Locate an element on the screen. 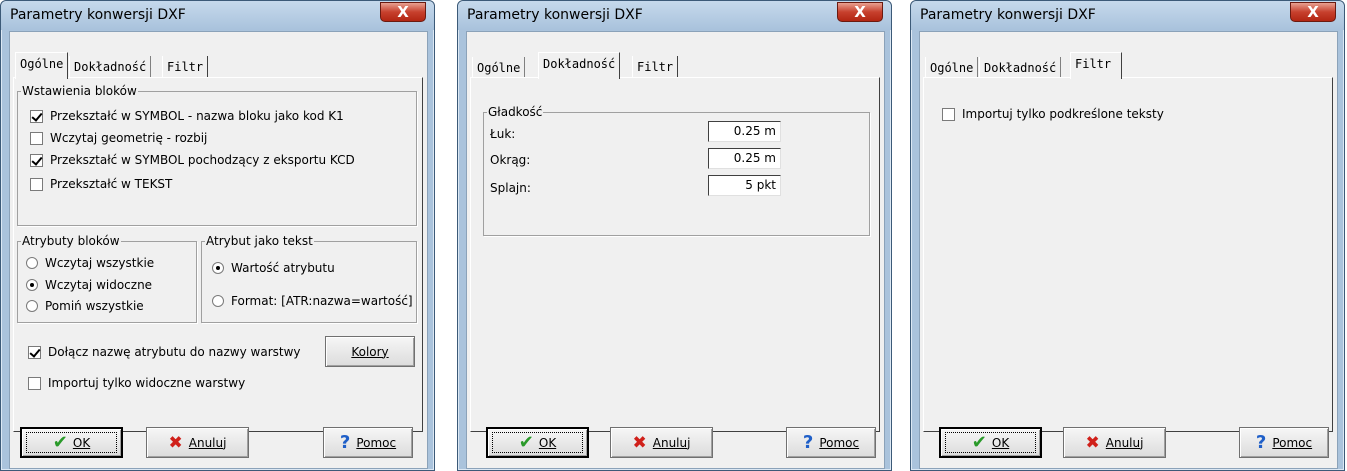  colors-button: Kolory is located at coordinates (370, 351).